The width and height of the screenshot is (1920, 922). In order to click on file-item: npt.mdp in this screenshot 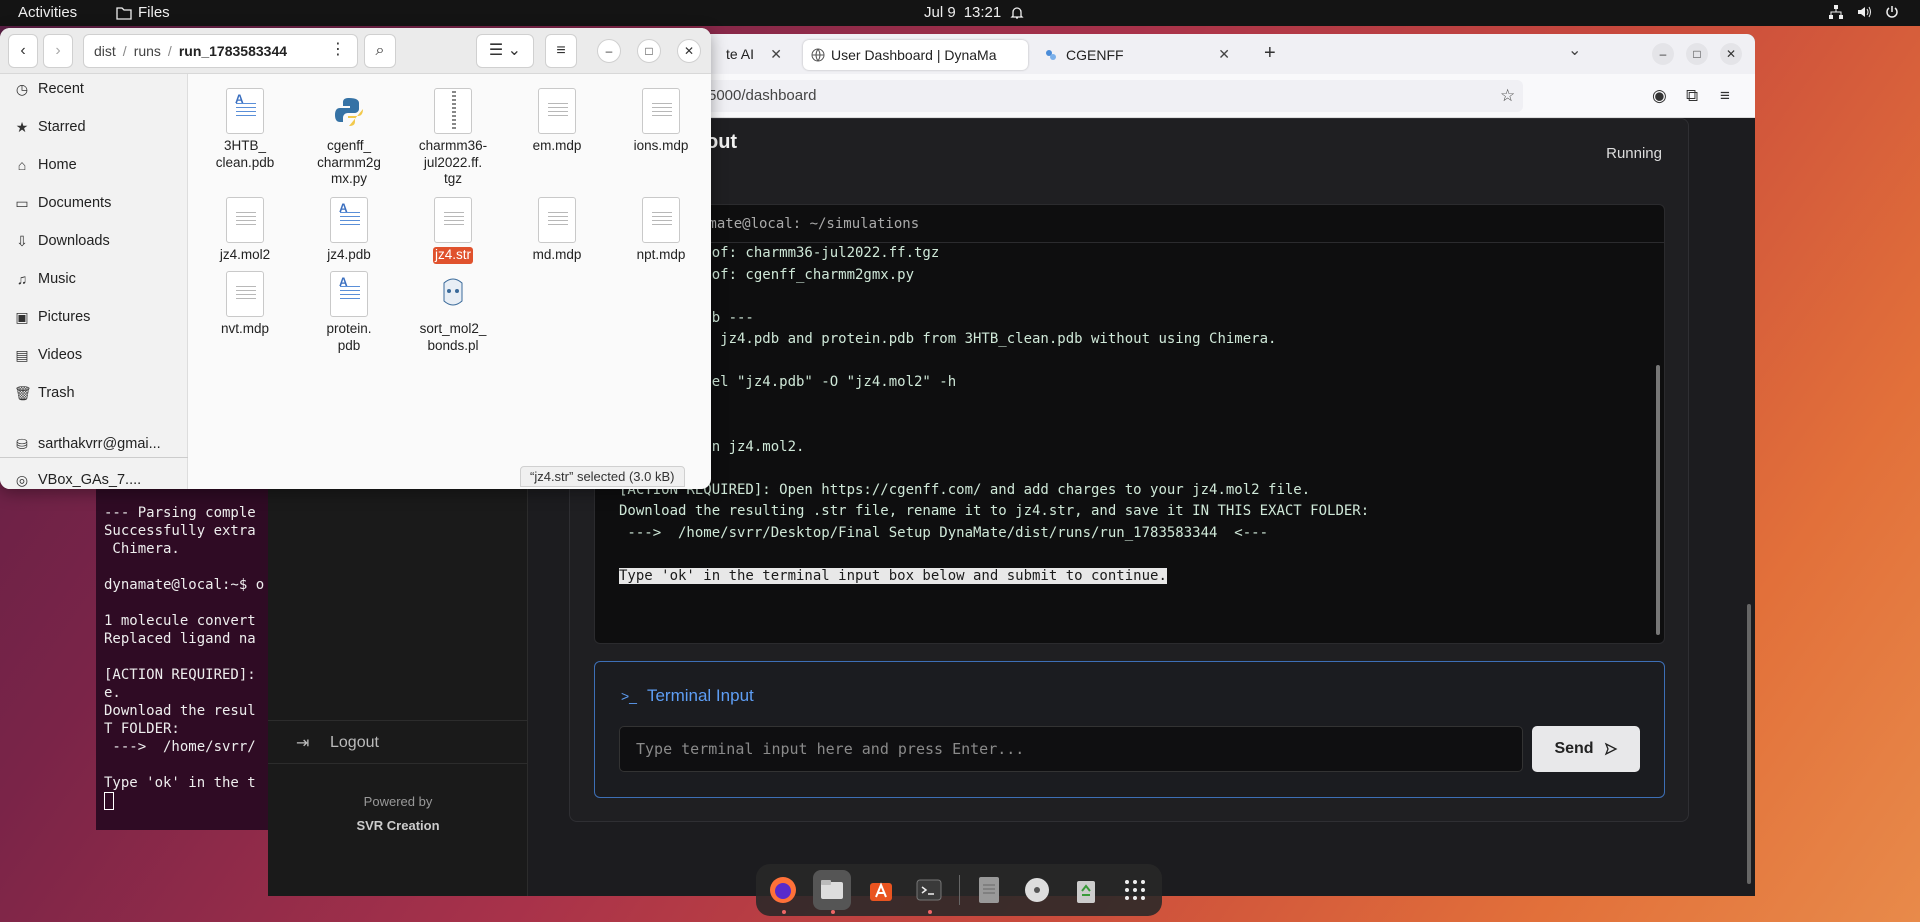, I will do `click(661, 230)`.